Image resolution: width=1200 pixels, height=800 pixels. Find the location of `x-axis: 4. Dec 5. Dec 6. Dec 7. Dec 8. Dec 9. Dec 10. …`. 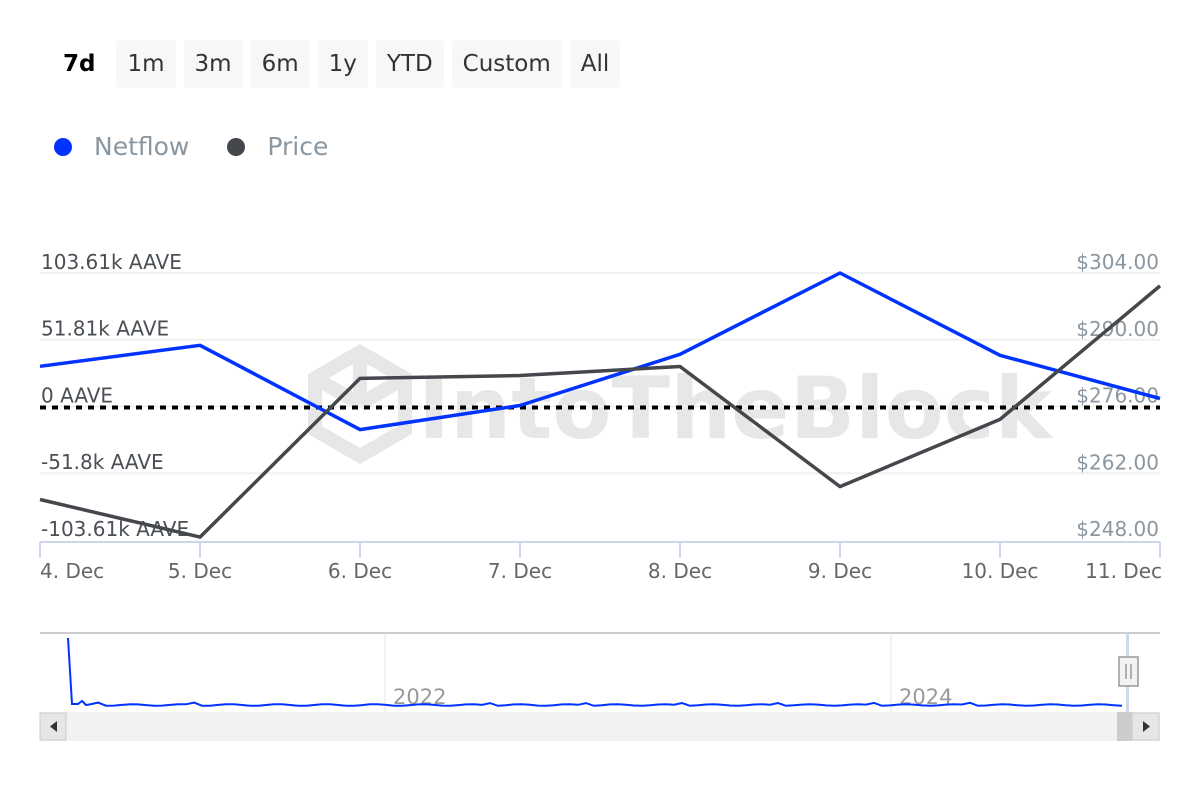

x-axis: 4. Dec 5. Dec 6. Dec 7. Dec 8. Dec 9. Dec 10. … is located at coordinates (600, 562).